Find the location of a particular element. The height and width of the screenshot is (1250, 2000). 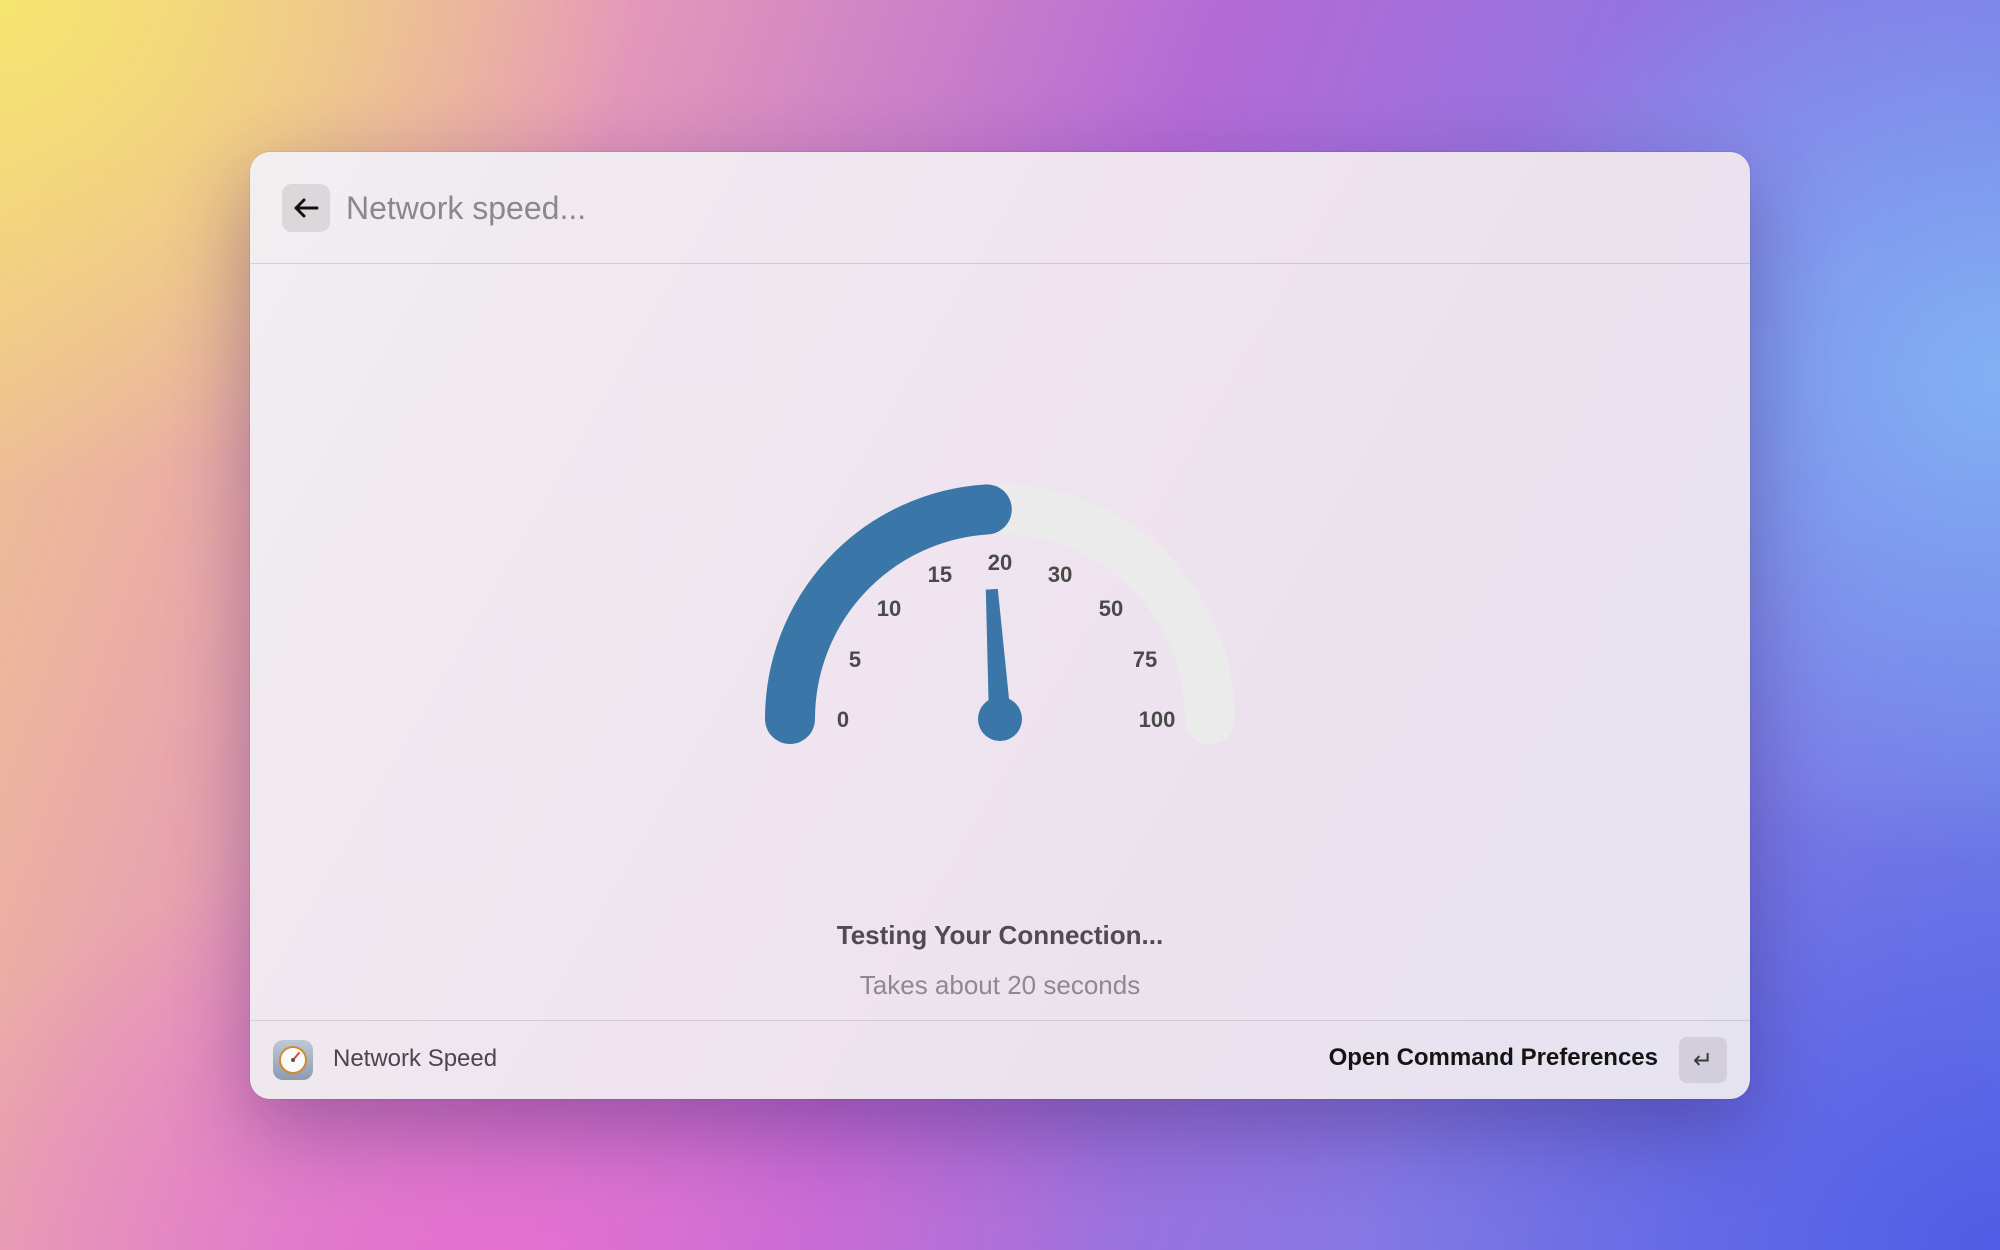

gauge-tick-label: 0 is located at coordinates (843, 719).